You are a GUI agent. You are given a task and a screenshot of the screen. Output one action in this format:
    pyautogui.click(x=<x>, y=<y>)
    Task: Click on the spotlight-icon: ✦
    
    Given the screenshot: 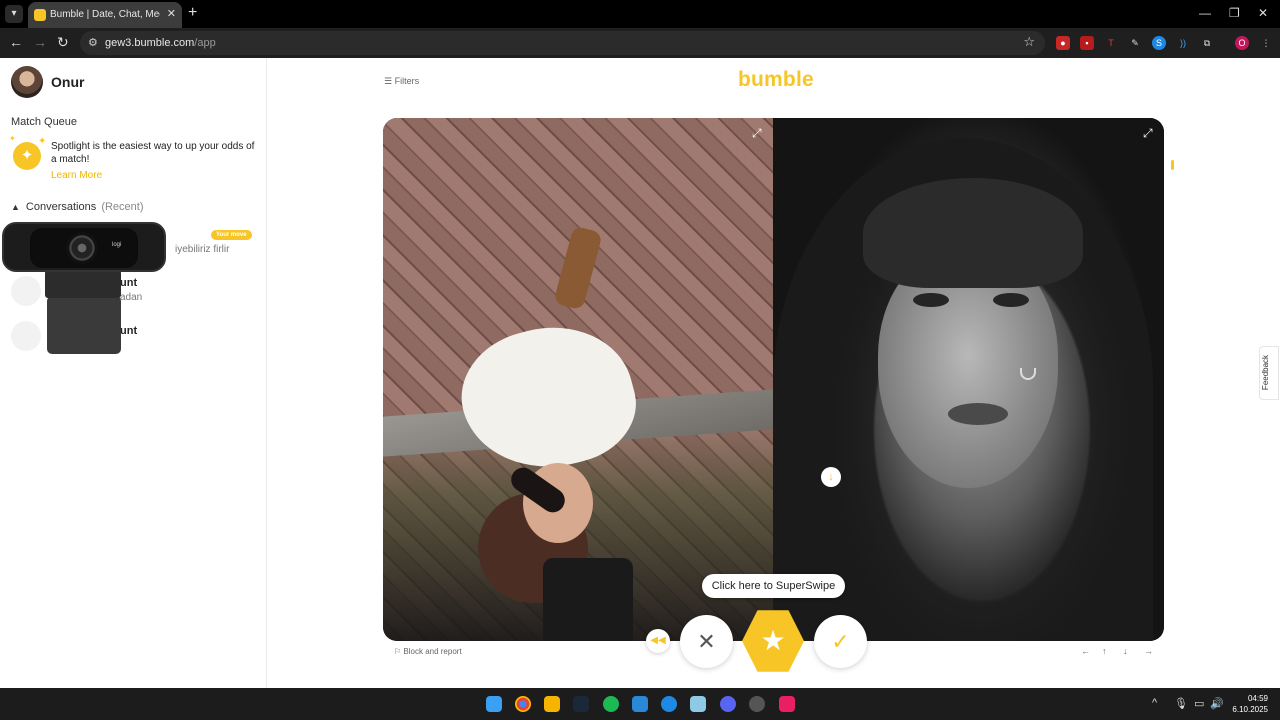 What is the action you would take?
    pyautogui.click(x=27, y=156)
    